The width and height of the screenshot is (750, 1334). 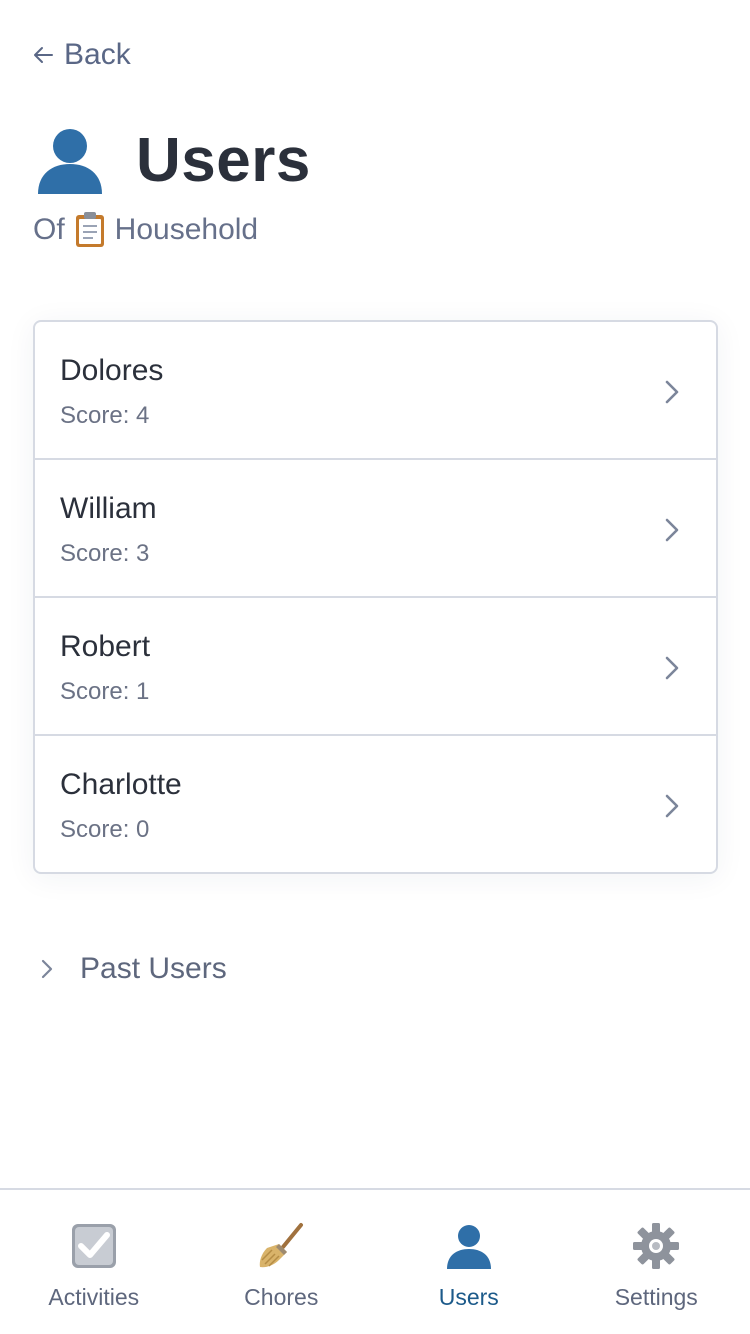 I want to click on user-row-robert: Robert Score: 1, so click(x=375, y=667).